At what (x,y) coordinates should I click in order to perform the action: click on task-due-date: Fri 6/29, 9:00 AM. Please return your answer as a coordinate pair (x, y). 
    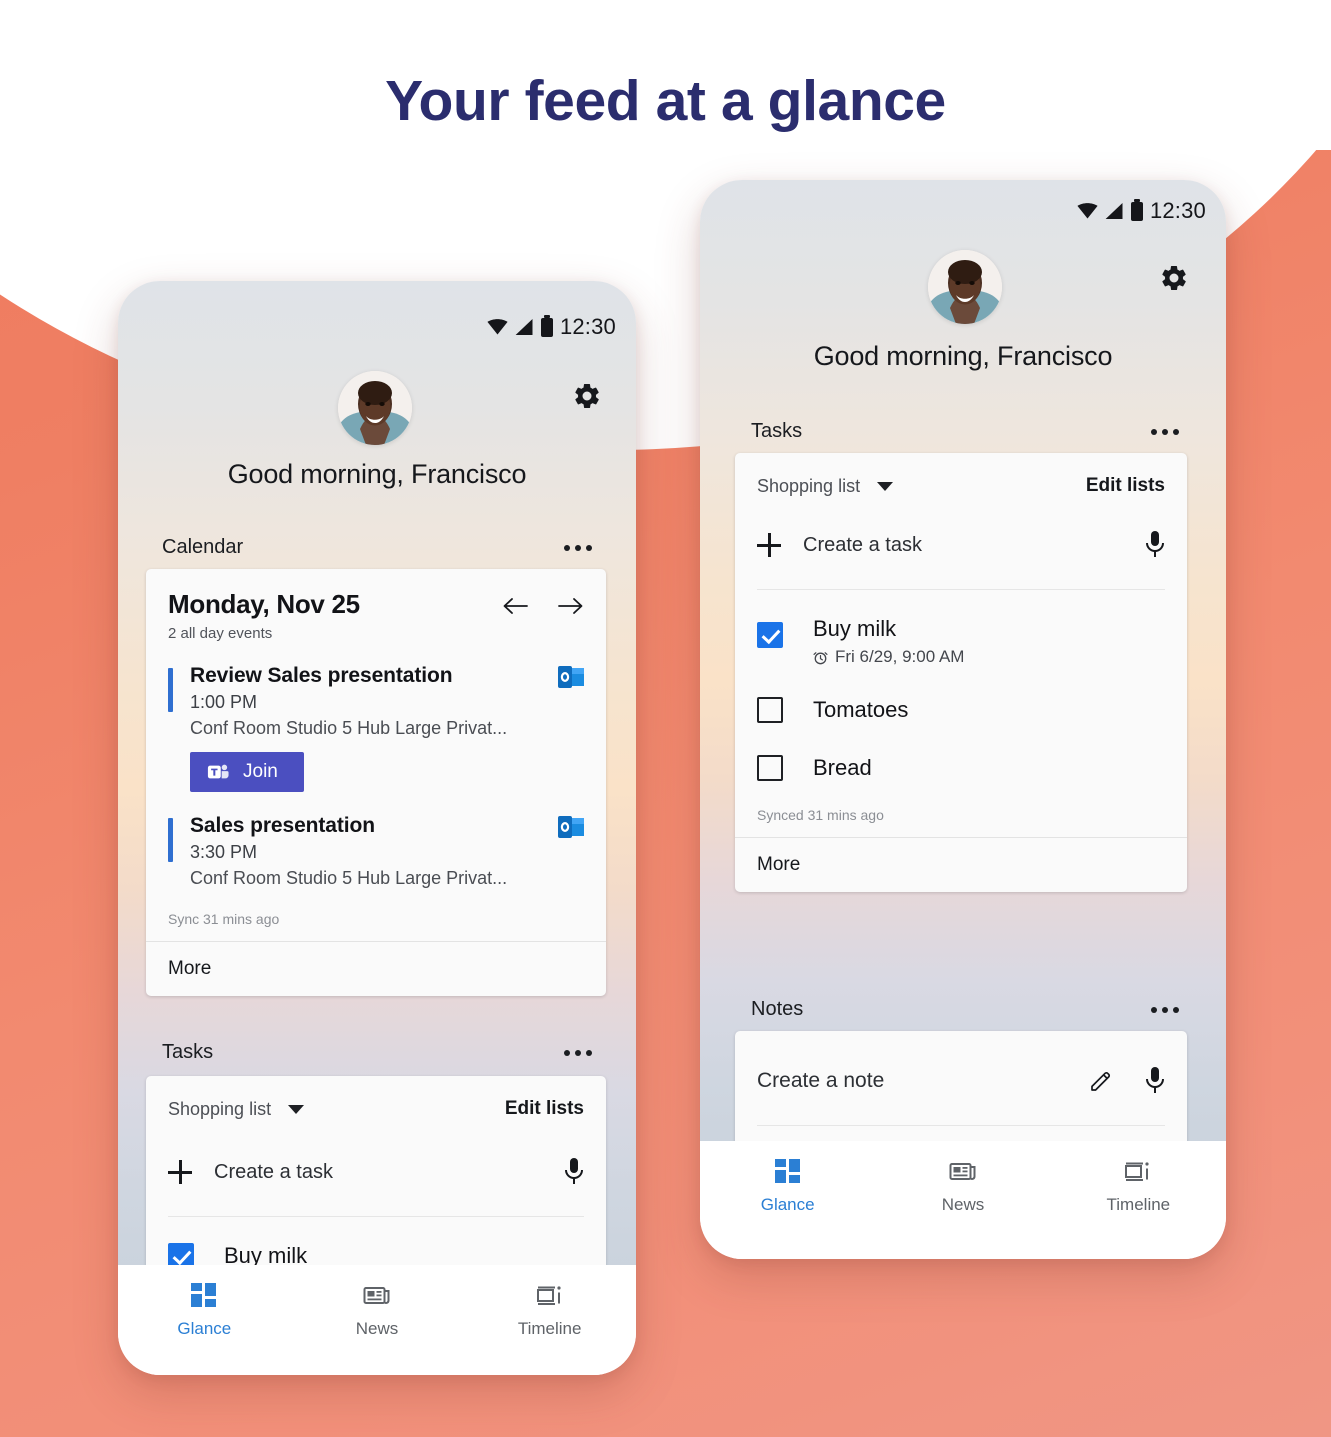
    Looking at the image, I should click on (888, 657).